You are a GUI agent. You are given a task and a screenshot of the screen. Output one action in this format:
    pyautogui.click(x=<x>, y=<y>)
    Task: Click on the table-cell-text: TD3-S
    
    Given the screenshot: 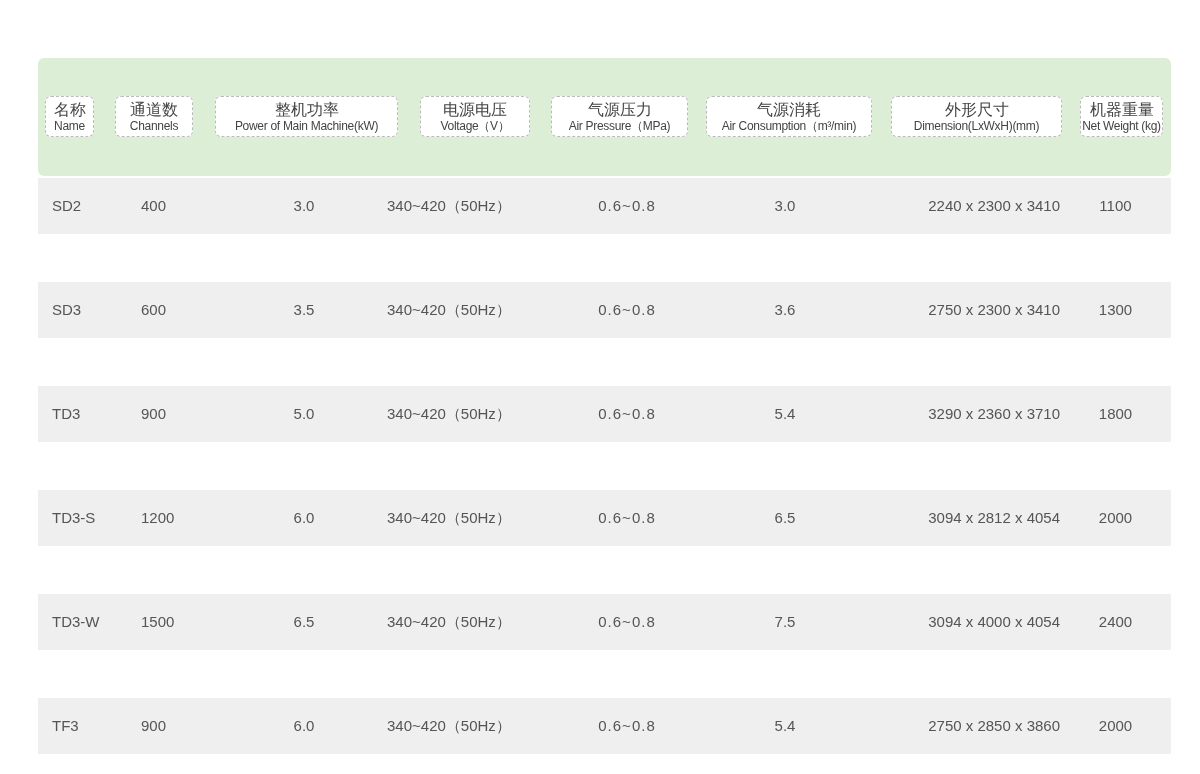 What is the action you would take?
    pyautogui.click(x=74, y=517)
    